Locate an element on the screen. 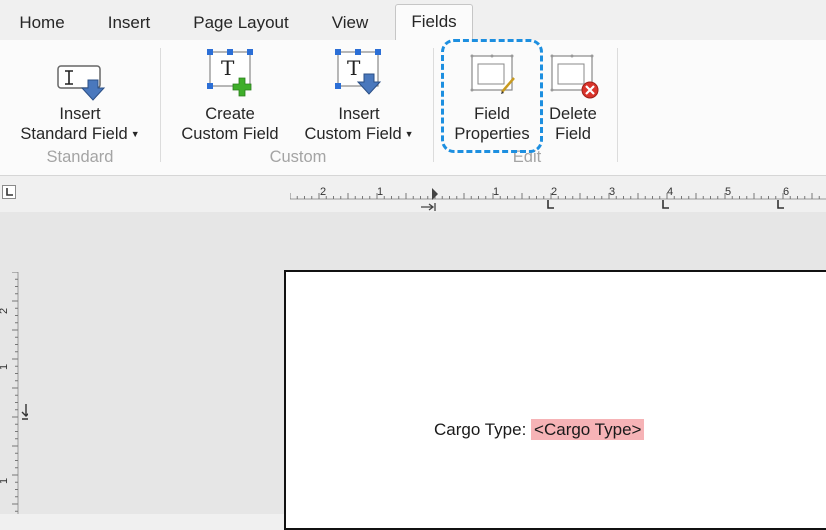 The width and height of the screenshot is (826, 530). text-cursor-field-icon is located at coordinates (82, 81).